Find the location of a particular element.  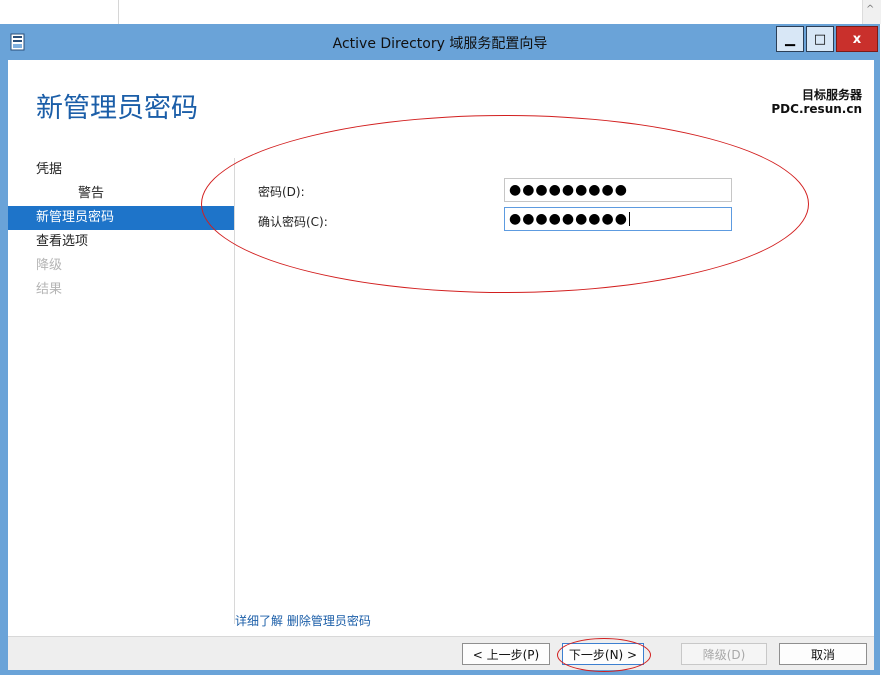

nav-item-review-options: 查看选项 is located at coordinates (121, 242).